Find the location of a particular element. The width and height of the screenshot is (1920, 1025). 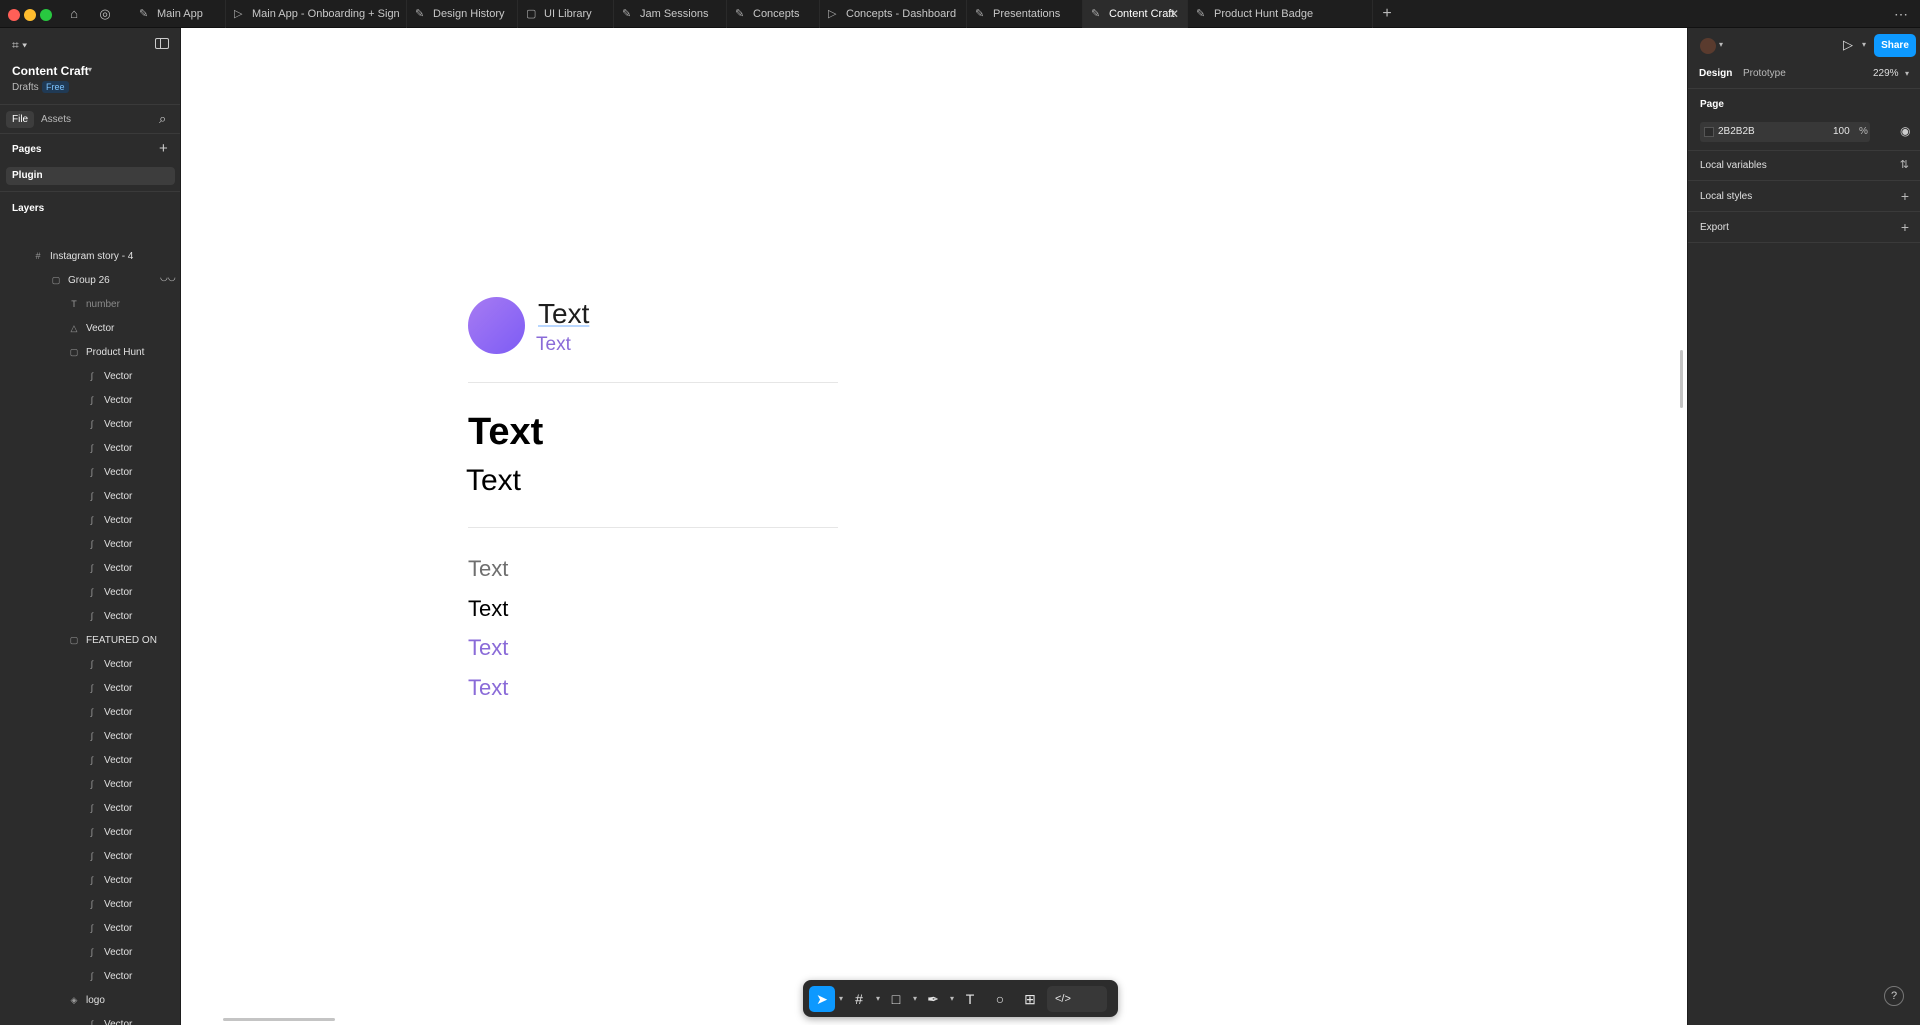

help-button: ? is located at coordinates (1894, 996).